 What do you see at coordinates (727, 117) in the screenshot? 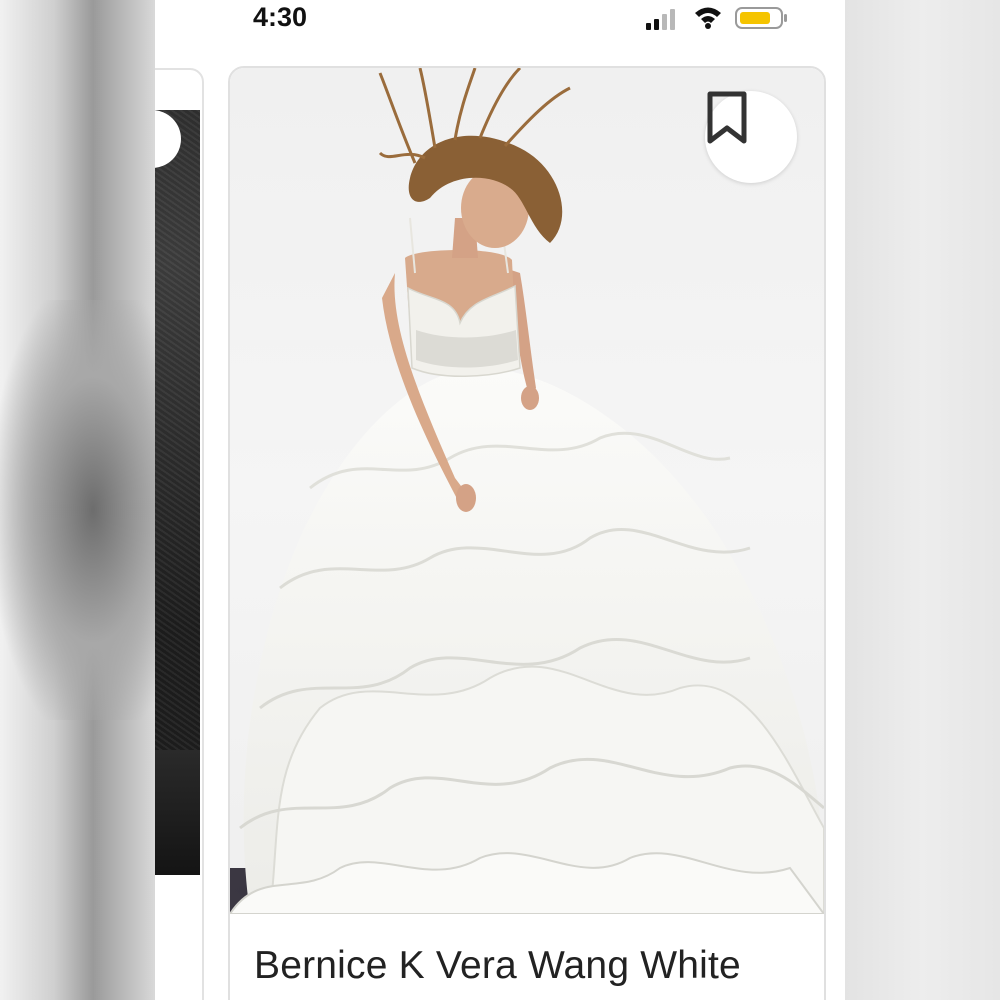
I see `bookmark-icon` at bounding box center [727, 117].